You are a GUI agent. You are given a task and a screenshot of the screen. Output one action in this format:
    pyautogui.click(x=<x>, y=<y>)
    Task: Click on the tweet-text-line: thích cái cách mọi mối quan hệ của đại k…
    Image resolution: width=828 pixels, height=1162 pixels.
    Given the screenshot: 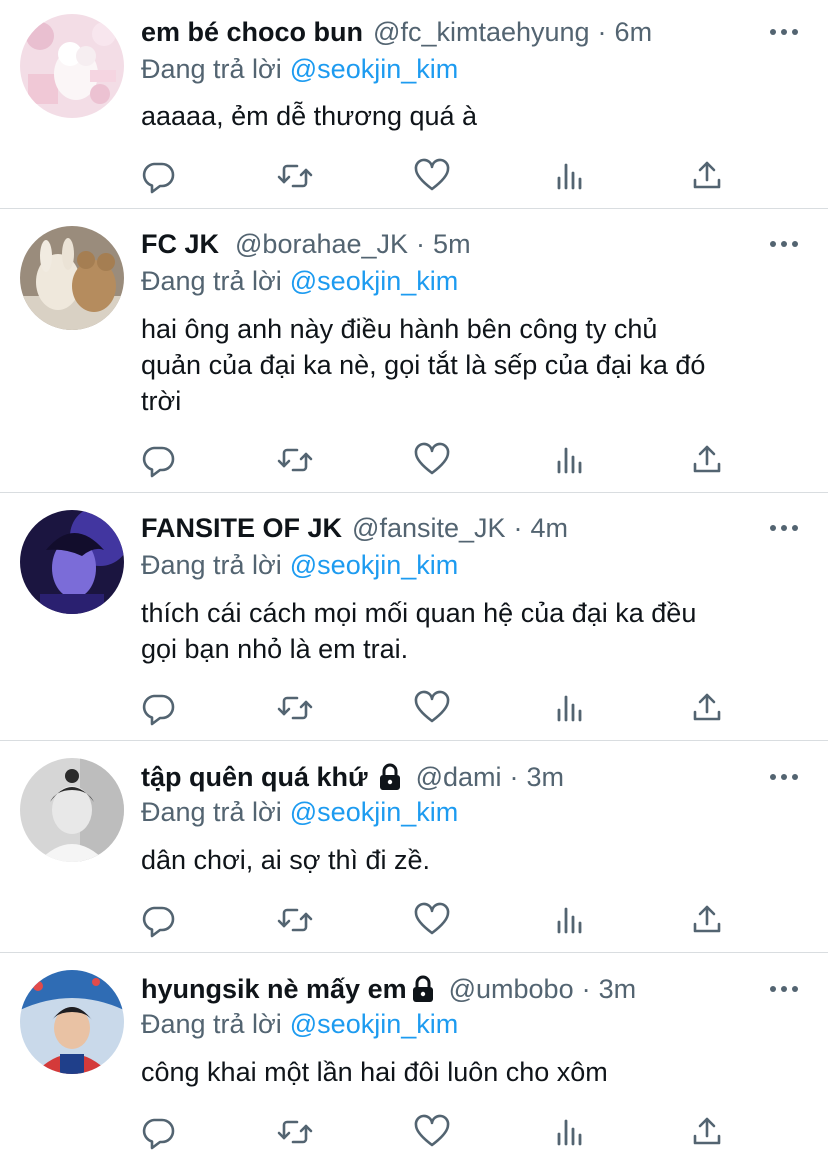 What is the action you would take?
    pyautogui.click(x=419, y=613)
    